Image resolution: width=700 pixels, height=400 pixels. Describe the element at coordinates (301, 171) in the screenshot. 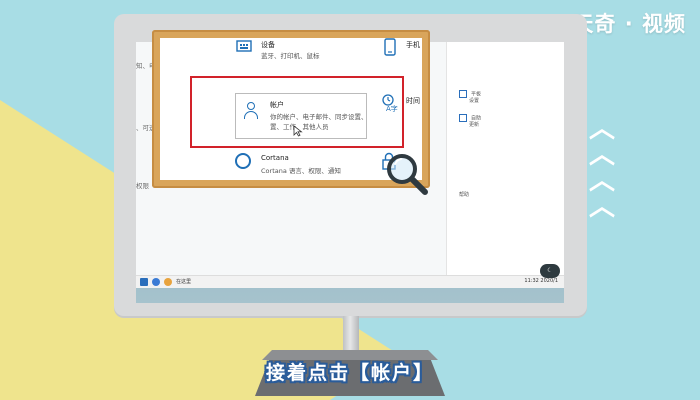

I see `cortana-subtitle: Cortana 语言、权限、通知` at that location.